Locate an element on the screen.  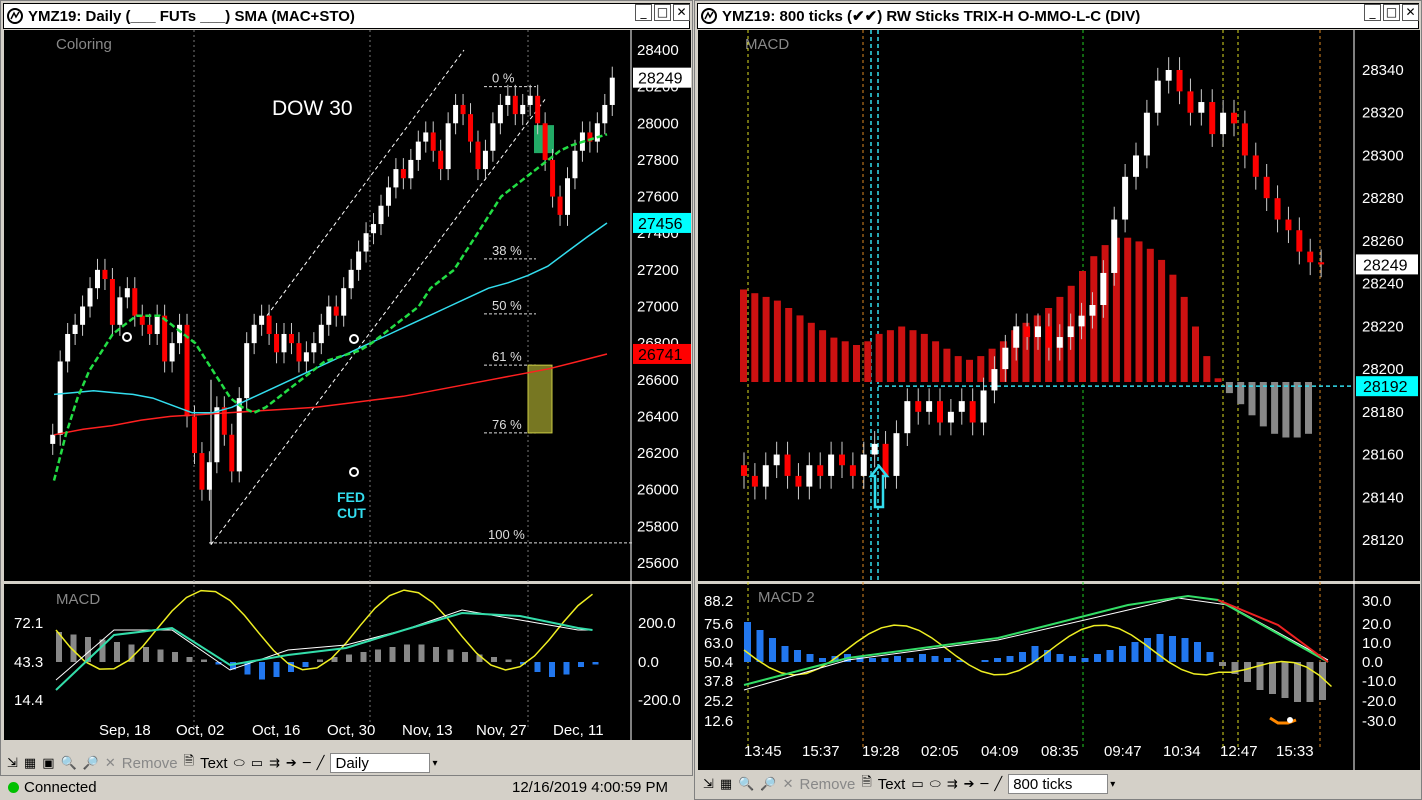
coloring-label: Coloring is located at coordinates (84, 44).